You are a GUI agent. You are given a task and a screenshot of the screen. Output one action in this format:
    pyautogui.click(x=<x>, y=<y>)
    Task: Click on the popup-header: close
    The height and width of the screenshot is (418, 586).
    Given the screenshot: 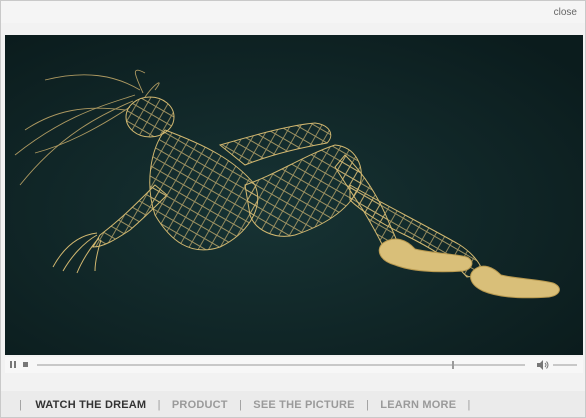 What is the action you would take?
    pyautogui.click(x=293, y=12)
    